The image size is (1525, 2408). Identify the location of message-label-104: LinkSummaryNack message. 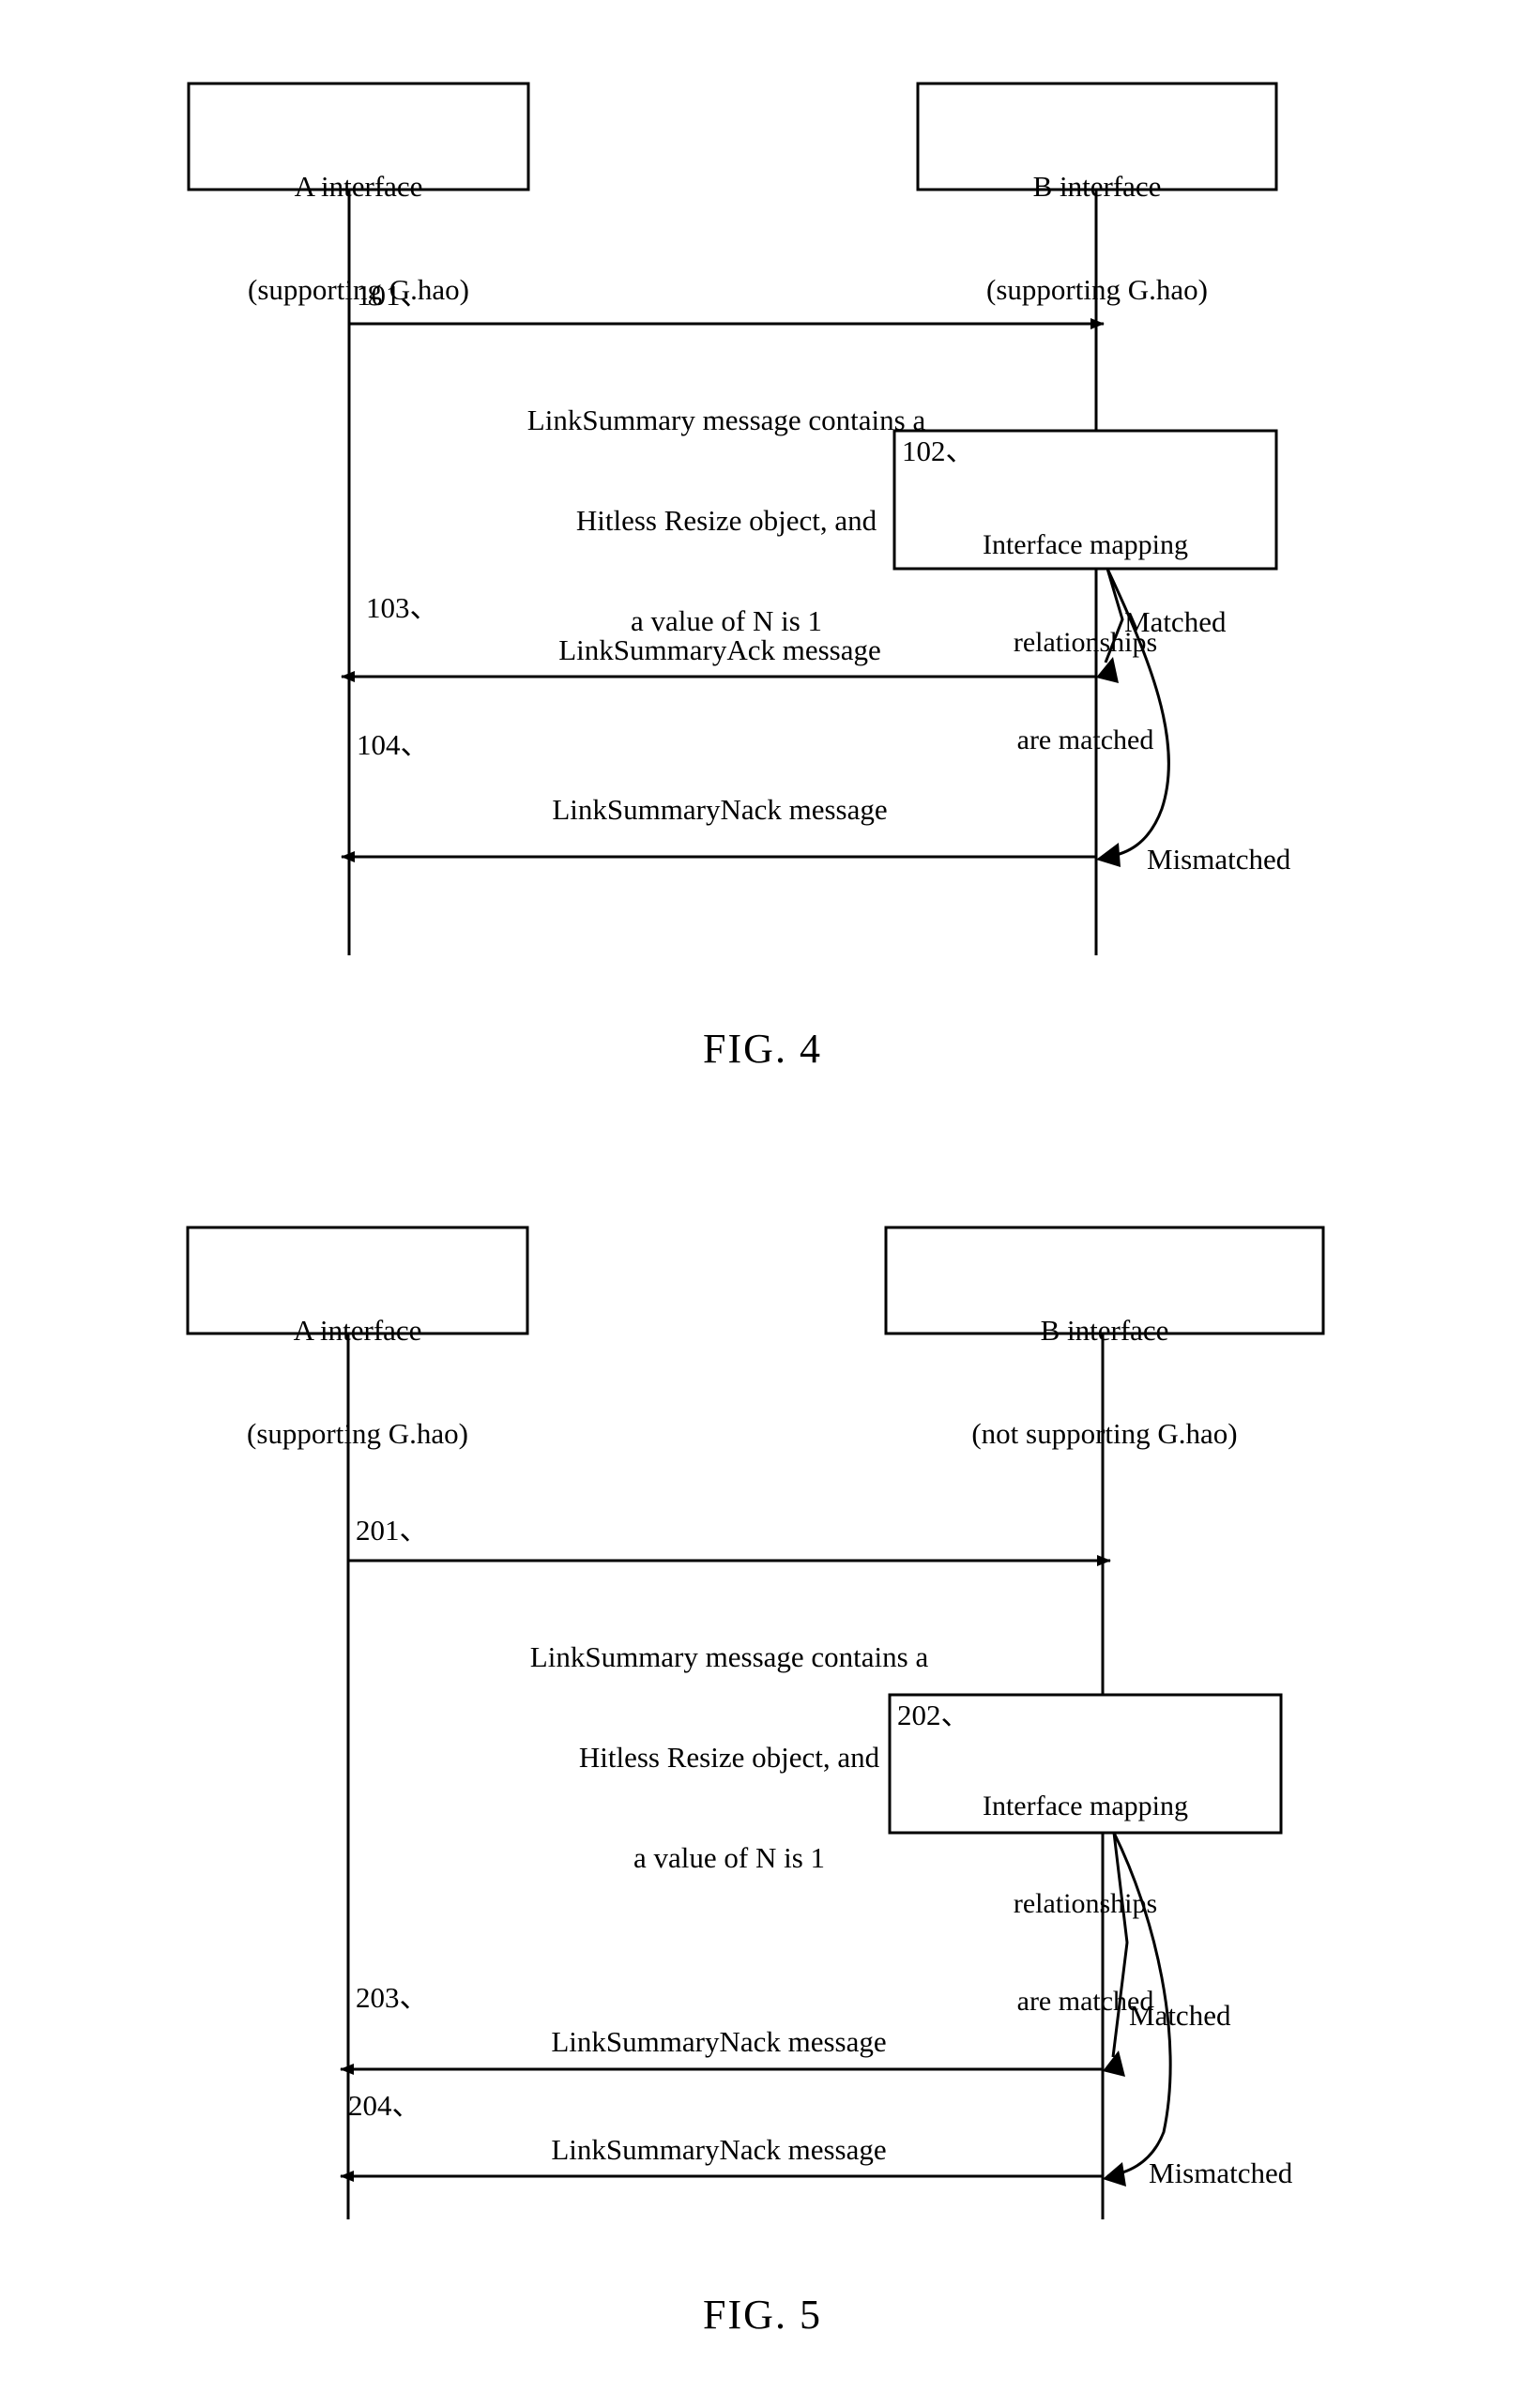
(720, 809).